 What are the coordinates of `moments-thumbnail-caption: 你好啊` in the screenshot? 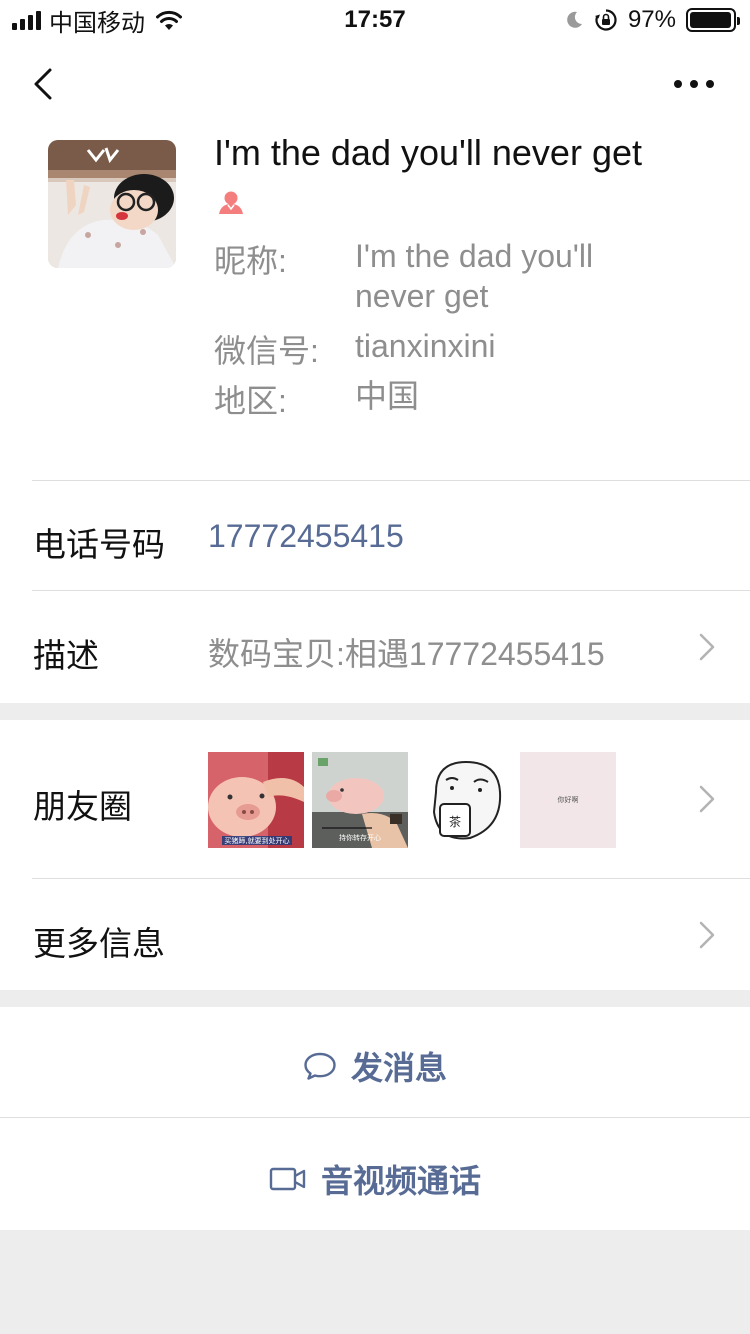 It's located at (568, 799).